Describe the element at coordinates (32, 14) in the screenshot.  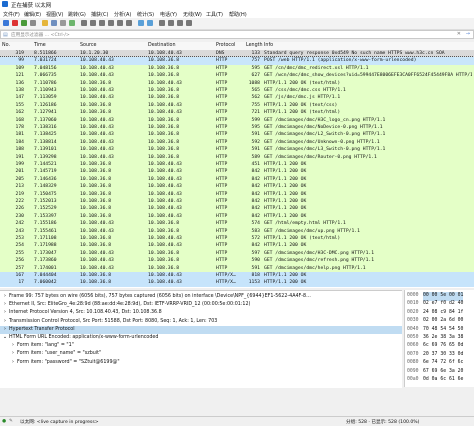
I see `menu-edit: 编辑(E)` at that location.